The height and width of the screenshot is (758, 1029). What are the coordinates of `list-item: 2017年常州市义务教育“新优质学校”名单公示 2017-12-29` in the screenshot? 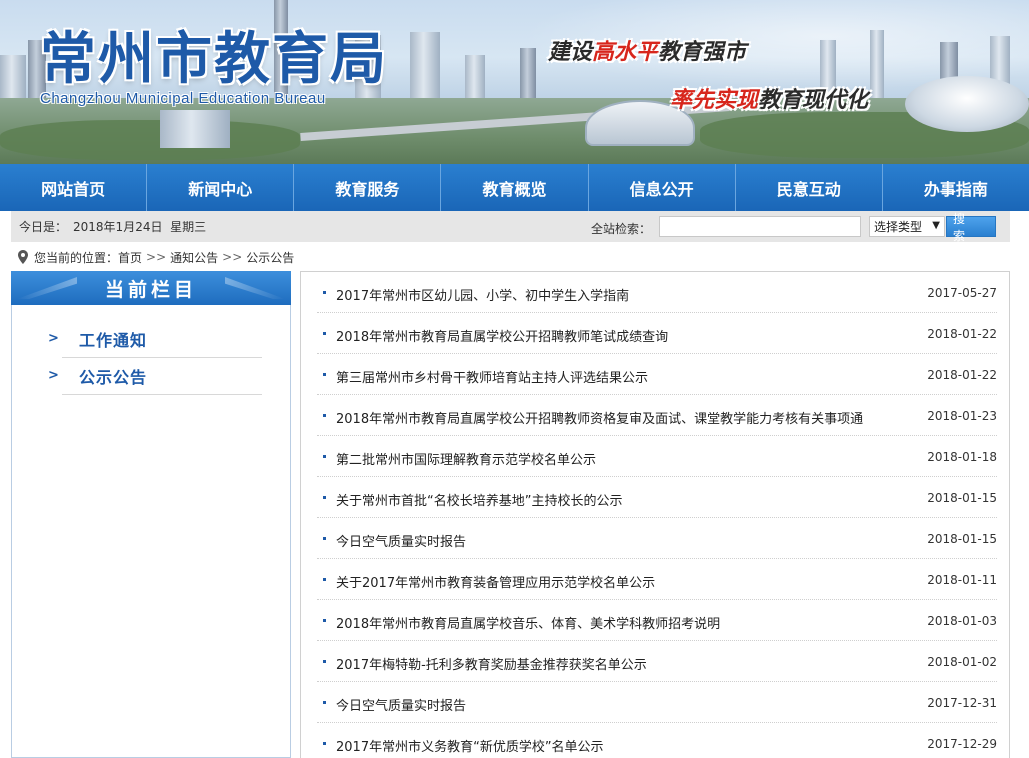 It's located at (657, 740).